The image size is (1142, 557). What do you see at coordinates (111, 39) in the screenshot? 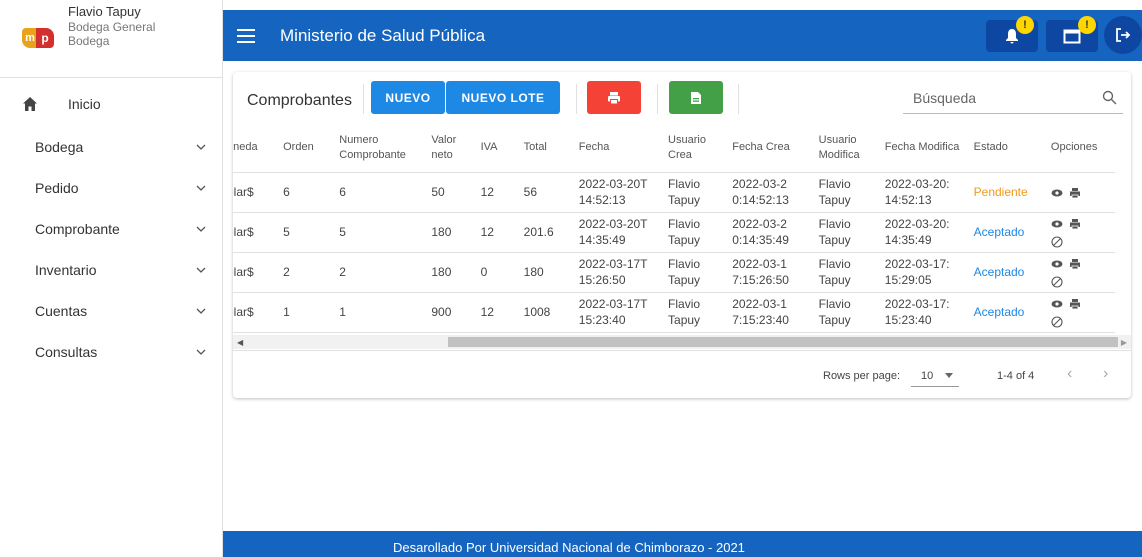
I see `user-profile: m p Flavio Tapuy Bodega General Bodega` at bounding box center [111, 39].